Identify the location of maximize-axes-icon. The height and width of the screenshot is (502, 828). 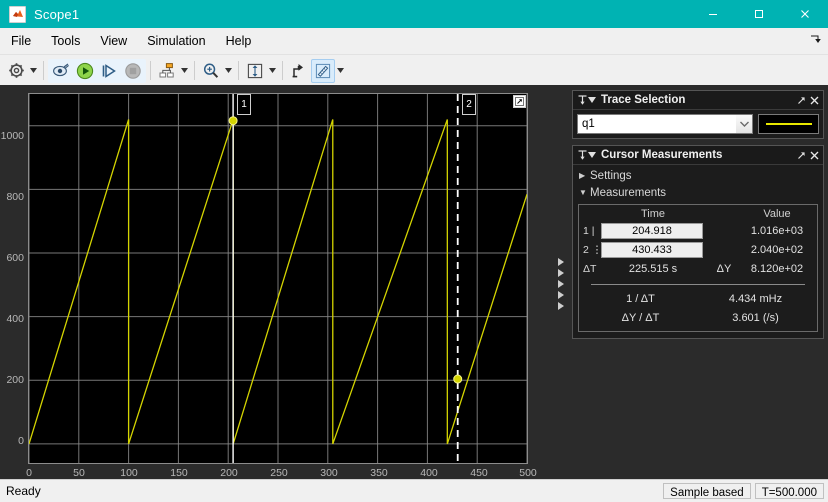
(519, 101).